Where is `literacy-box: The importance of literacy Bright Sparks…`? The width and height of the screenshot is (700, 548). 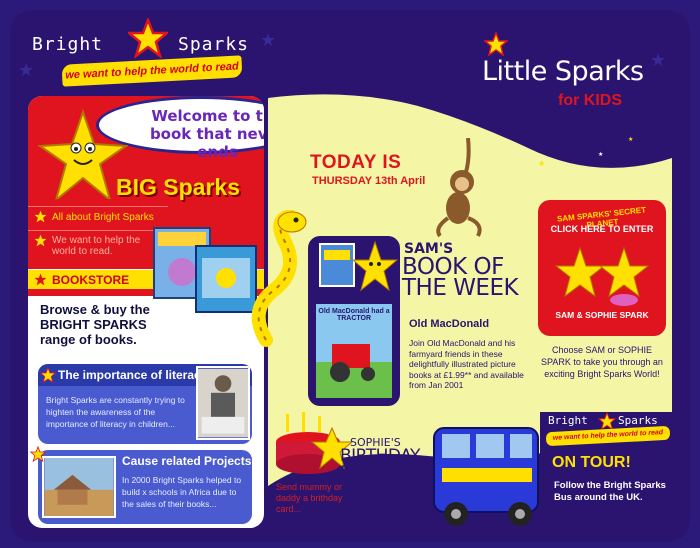 literacy-box: The importance of literacy Bright Sparks… is located at coordinates (145, 404).